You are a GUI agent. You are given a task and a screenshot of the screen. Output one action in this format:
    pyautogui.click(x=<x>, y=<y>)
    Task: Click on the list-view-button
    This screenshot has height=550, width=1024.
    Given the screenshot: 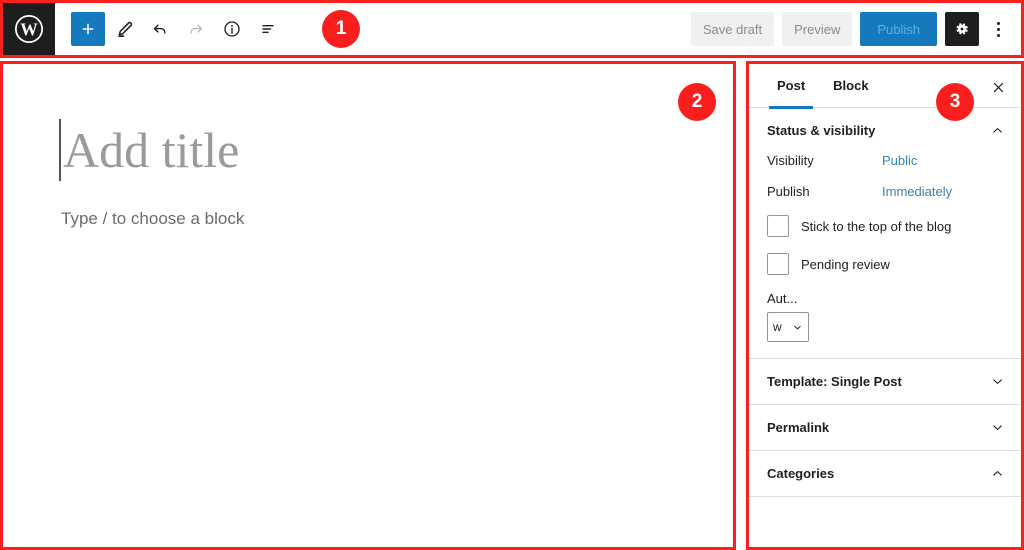 What is the action you would take?
    pyautogui.click(x=268, y=29)
    